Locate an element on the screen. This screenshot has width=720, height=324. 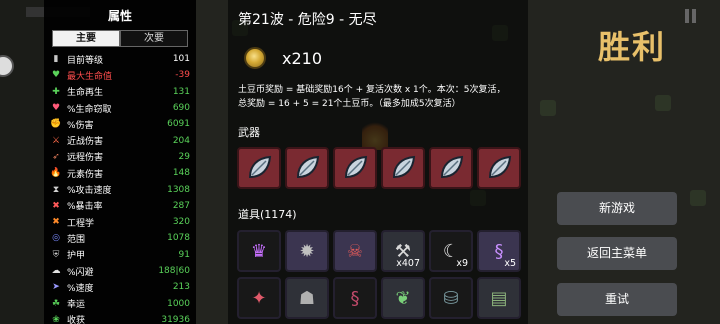
stat-row: ⚔ 近战伤害 204 is located at coordinates (120, 140).